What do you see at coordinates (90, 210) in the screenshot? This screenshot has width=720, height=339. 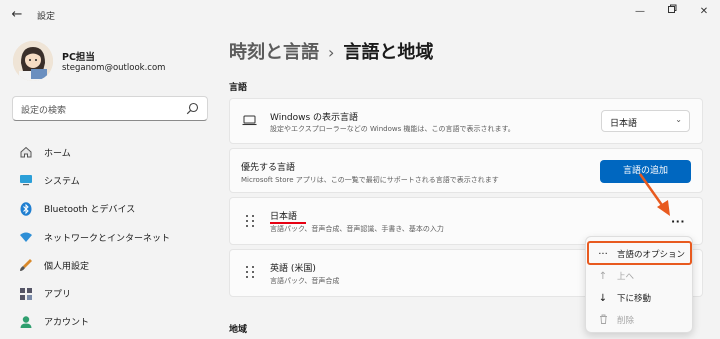 I see `sidebar-item-label: Bluetooth とデバイス` at bounding box center [90, 210].